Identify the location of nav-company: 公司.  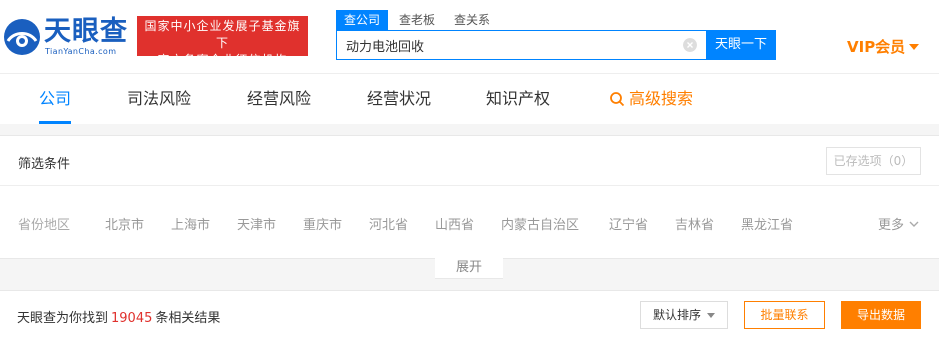
(55, 99).